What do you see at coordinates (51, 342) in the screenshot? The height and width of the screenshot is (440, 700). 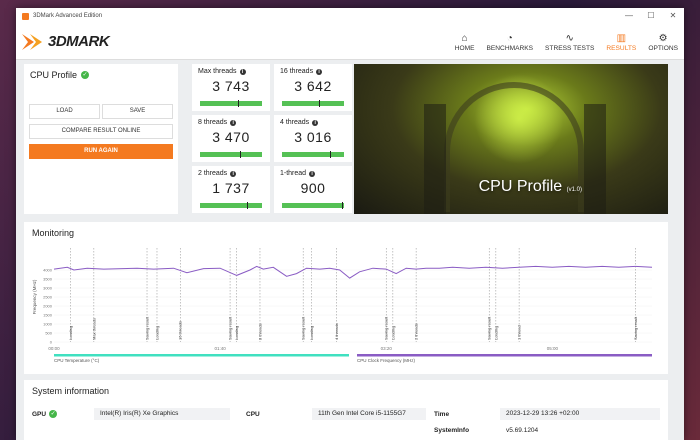 I see `y-tick-label: 0` at bounding box center [51, 342].